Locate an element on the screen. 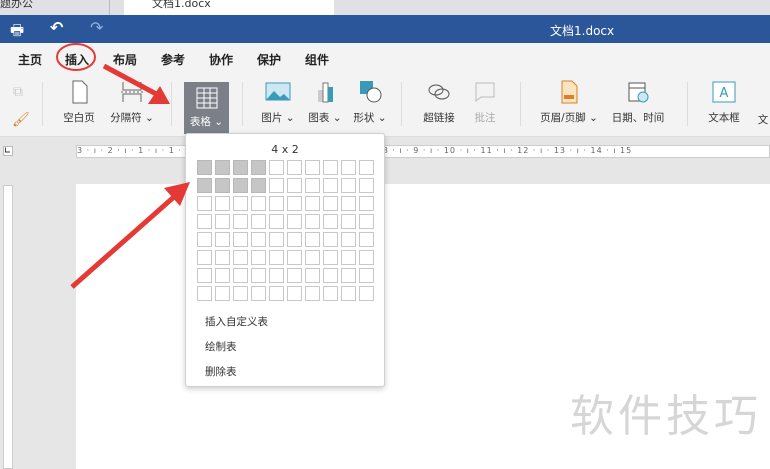  hyperlink-button: 超链接 is located at coordinates (439, 102).